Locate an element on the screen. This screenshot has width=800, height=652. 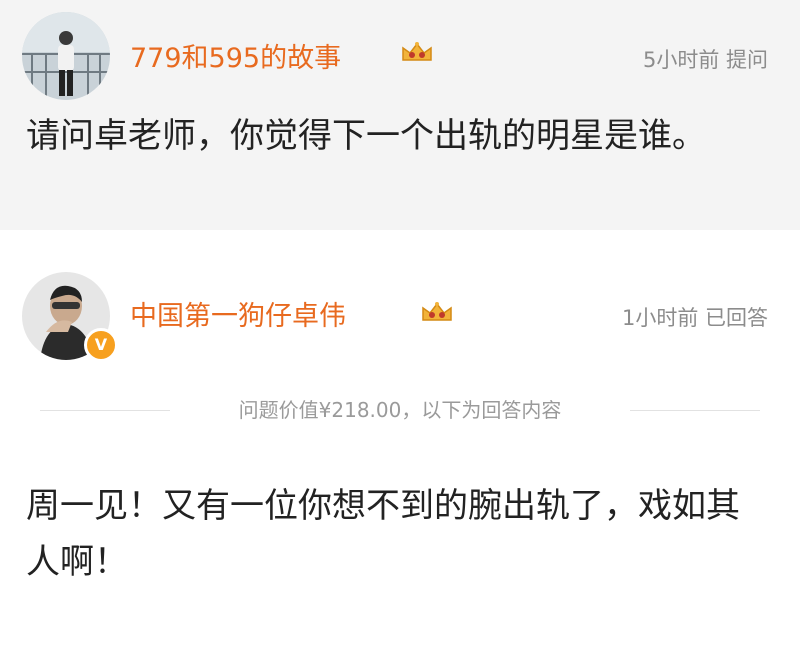
verified-v-icon: V is located at coordinates (101, 345).